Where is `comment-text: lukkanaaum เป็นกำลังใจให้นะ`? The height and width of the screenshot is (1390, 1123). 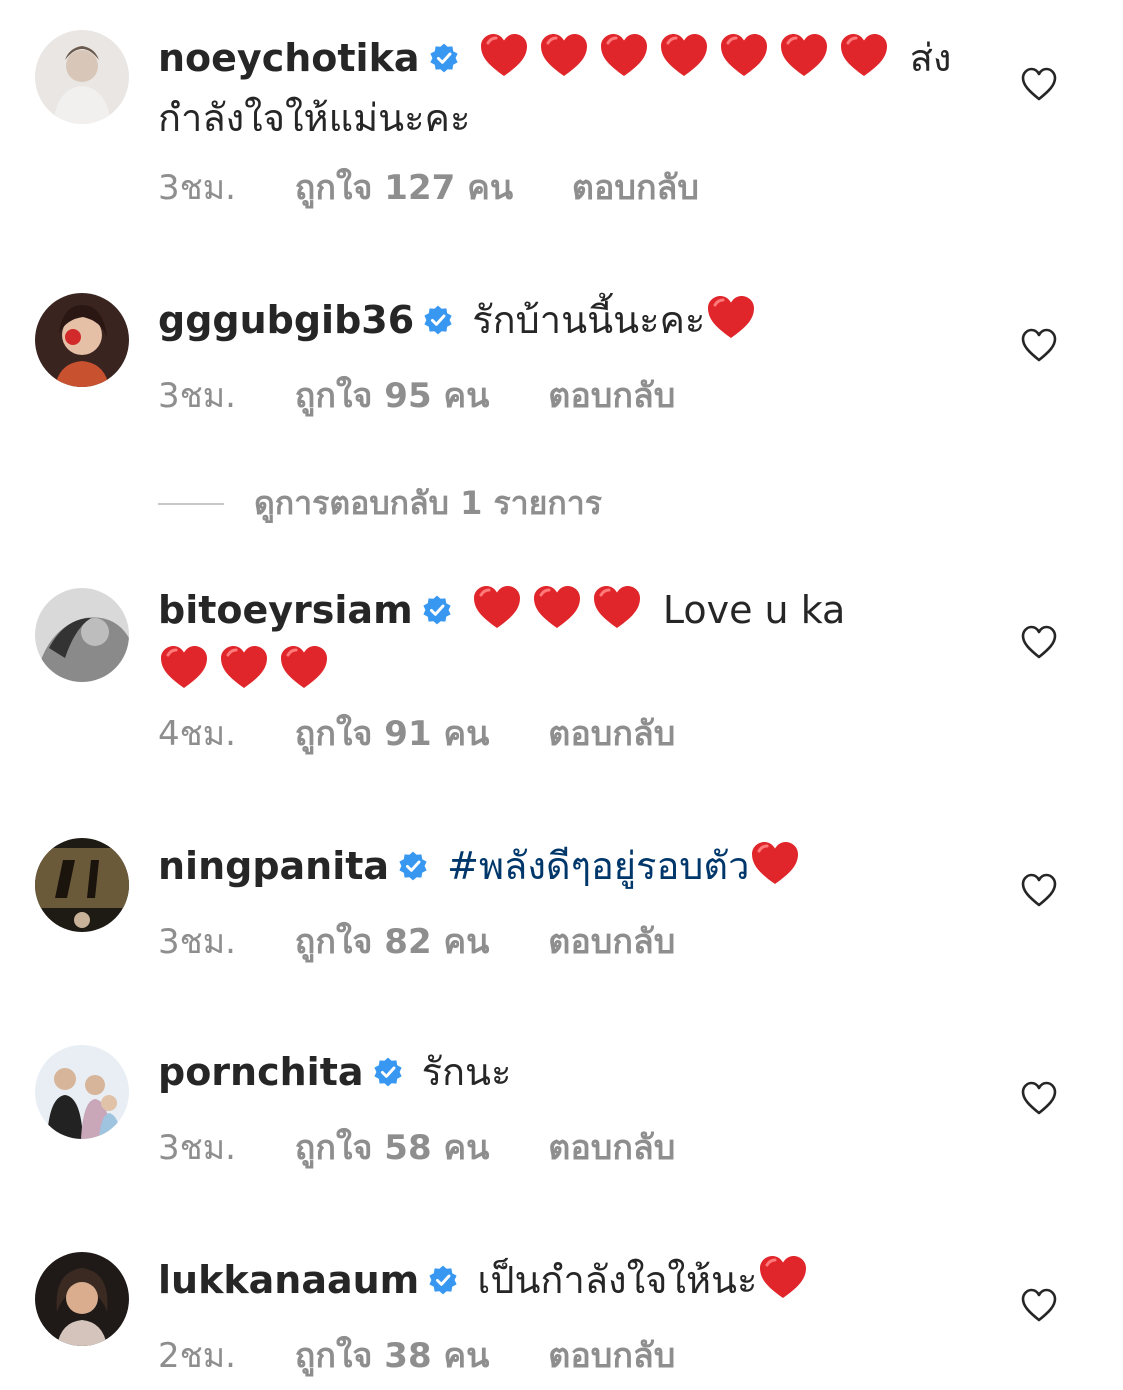 comment-text: lukkanaaum เป็นกำลังใจให้นะ is located at coordinates (558, 1280).